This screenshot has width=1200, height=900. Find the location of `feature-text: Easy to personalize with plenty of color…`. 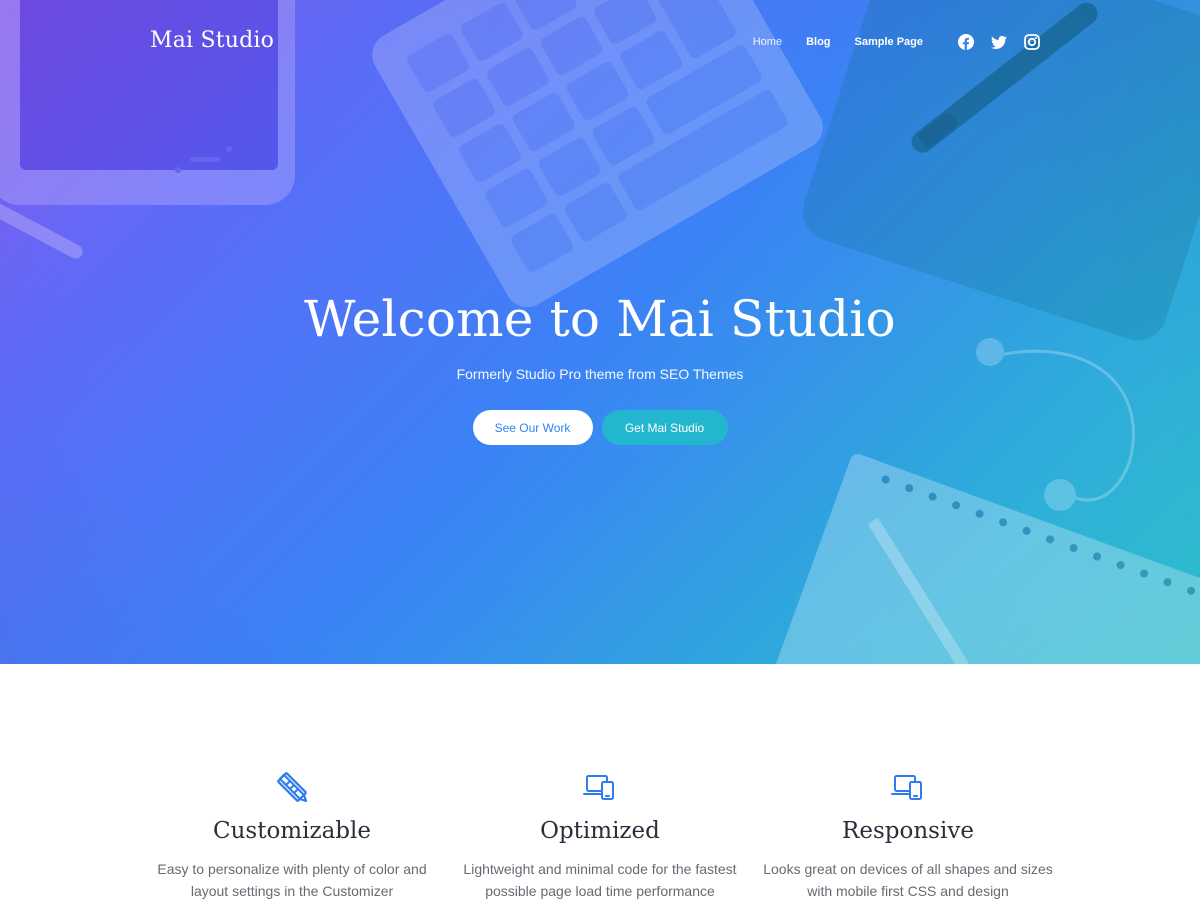

feature-text: Easy to personalize with plenty of color… is located at coordinates (292, 879).